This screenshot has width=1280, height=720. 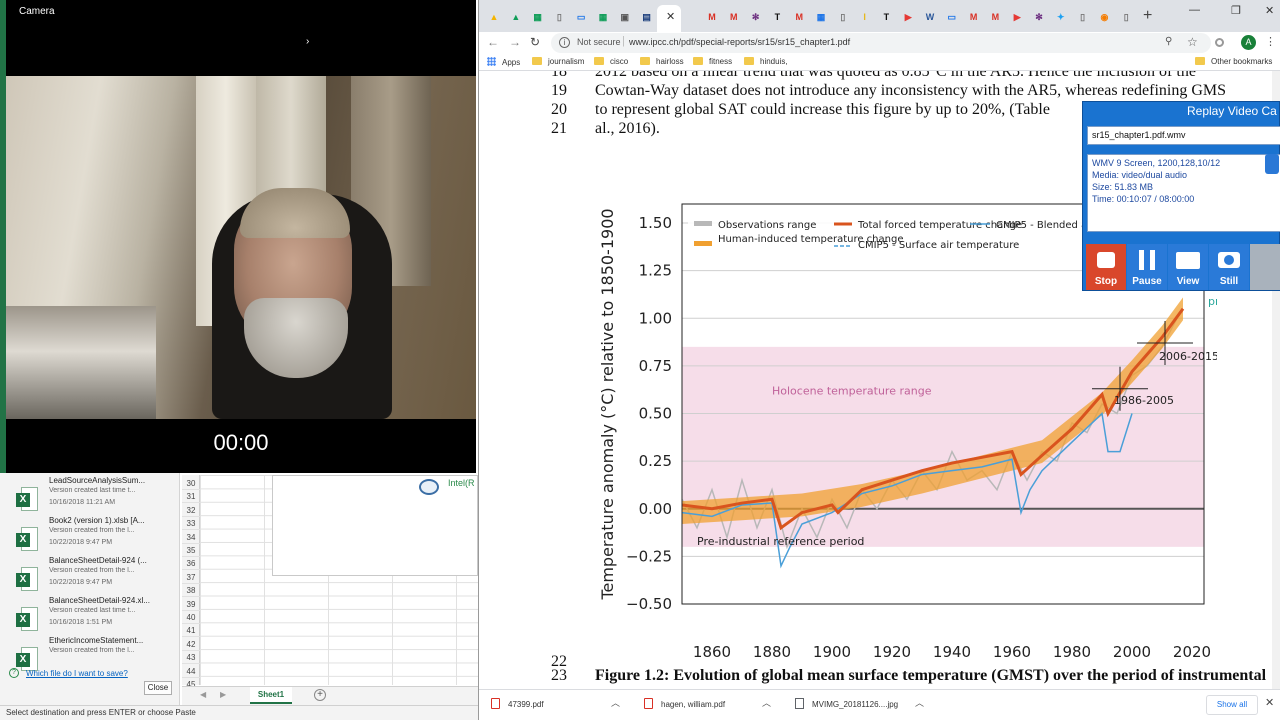 I want to click on avatar: A, so click(x=1248, y=42).